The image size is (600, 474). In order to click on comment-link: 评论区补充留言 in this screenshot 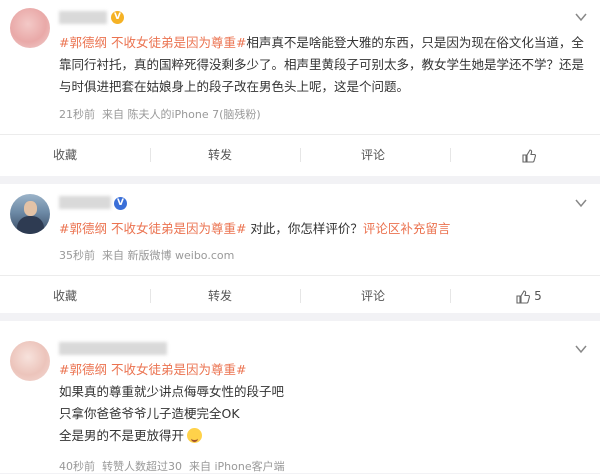, I will do `click(407, 228)`.